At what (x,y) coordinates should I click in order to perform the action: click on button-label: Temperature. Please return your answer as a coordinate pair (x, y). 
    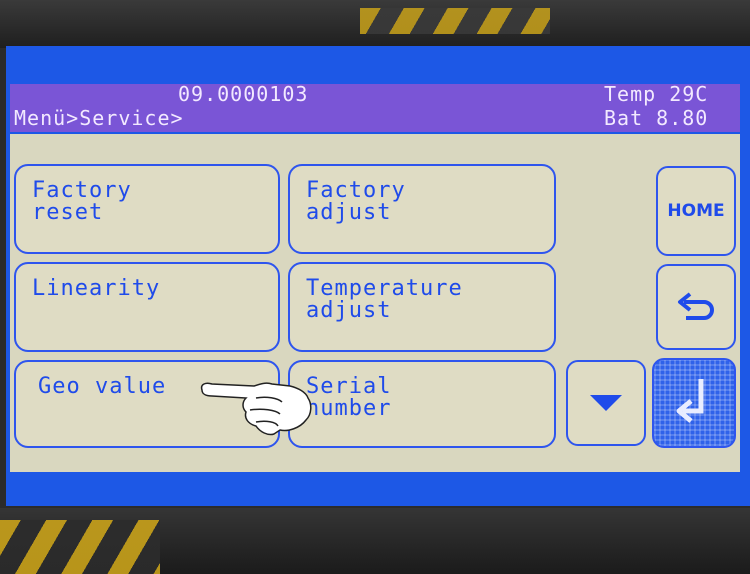
    Looking at the image, I should click on (384, 288).